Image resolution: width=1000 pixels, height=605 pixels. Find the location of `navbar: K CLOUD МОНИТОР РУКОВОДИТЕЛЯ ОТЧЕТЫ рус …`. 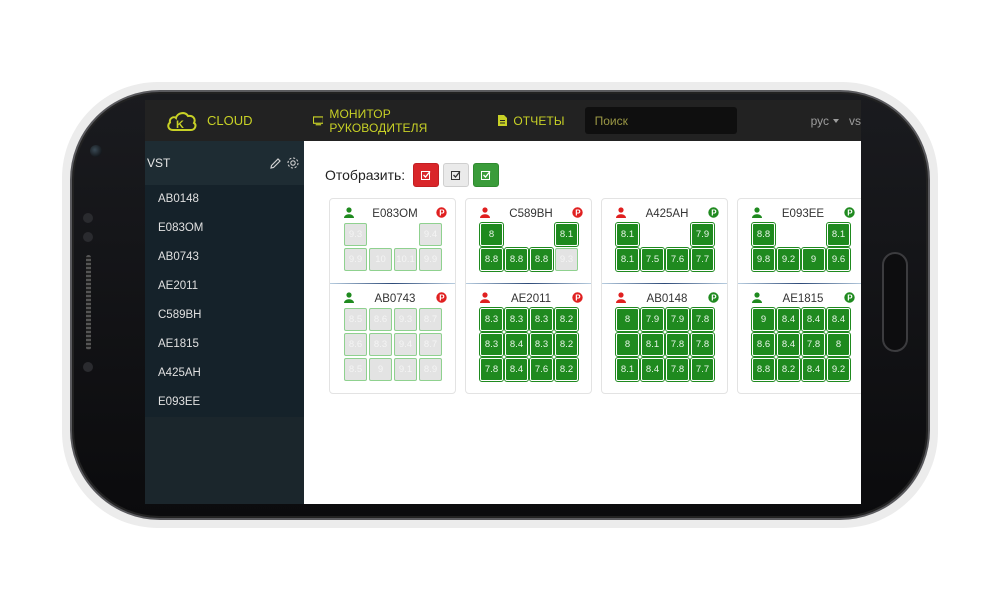

navbar: K CLOUD МОНИТОР РУКОВОДИТЕЛЯ ОТЧЕТЫ рус … is located at coordinates (503, 120).